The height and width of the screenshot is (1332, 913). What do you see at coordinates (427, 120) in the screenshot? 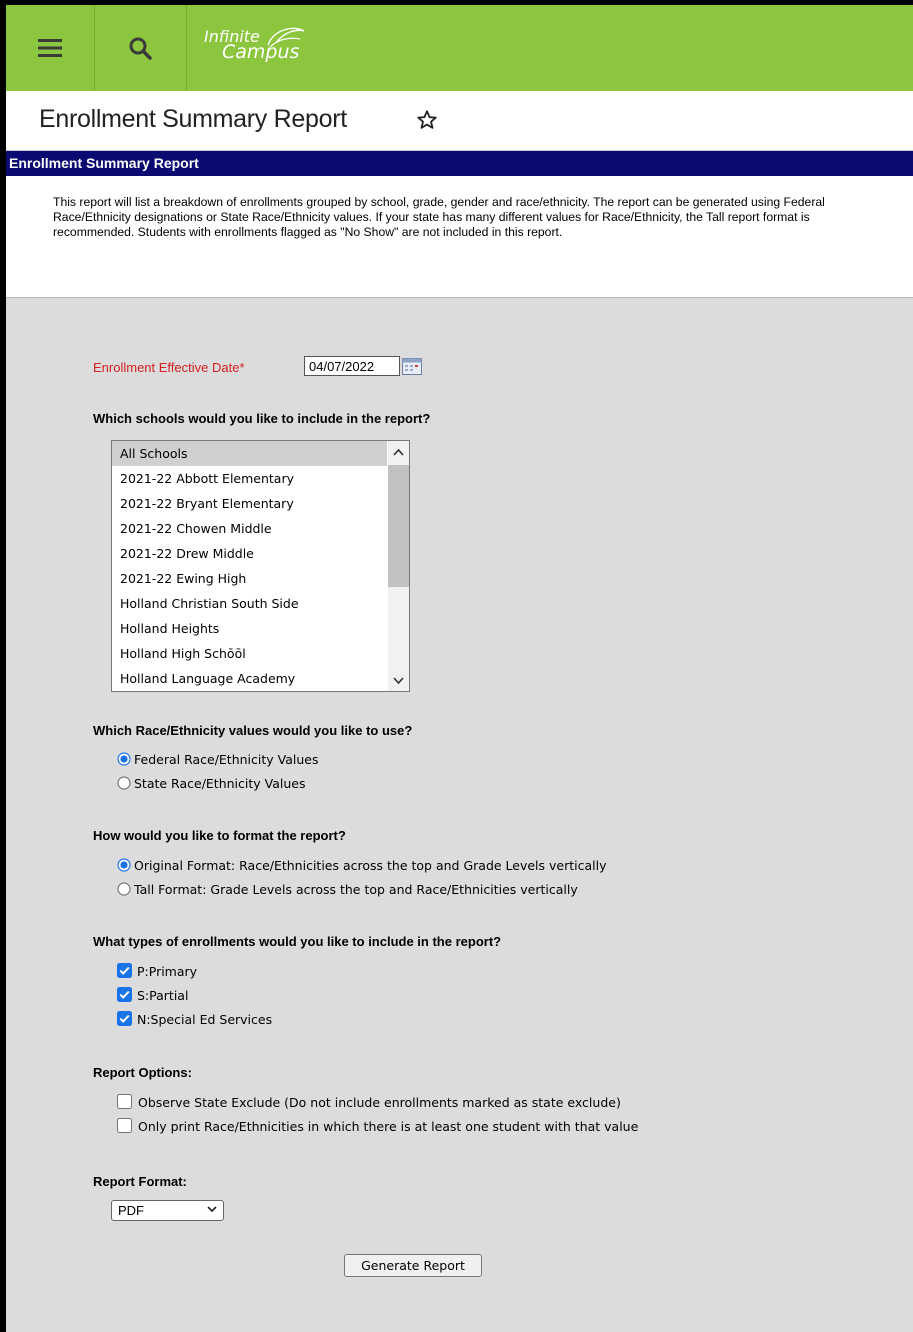
I see `star-outline-icon` at bounding box center [427, 120].